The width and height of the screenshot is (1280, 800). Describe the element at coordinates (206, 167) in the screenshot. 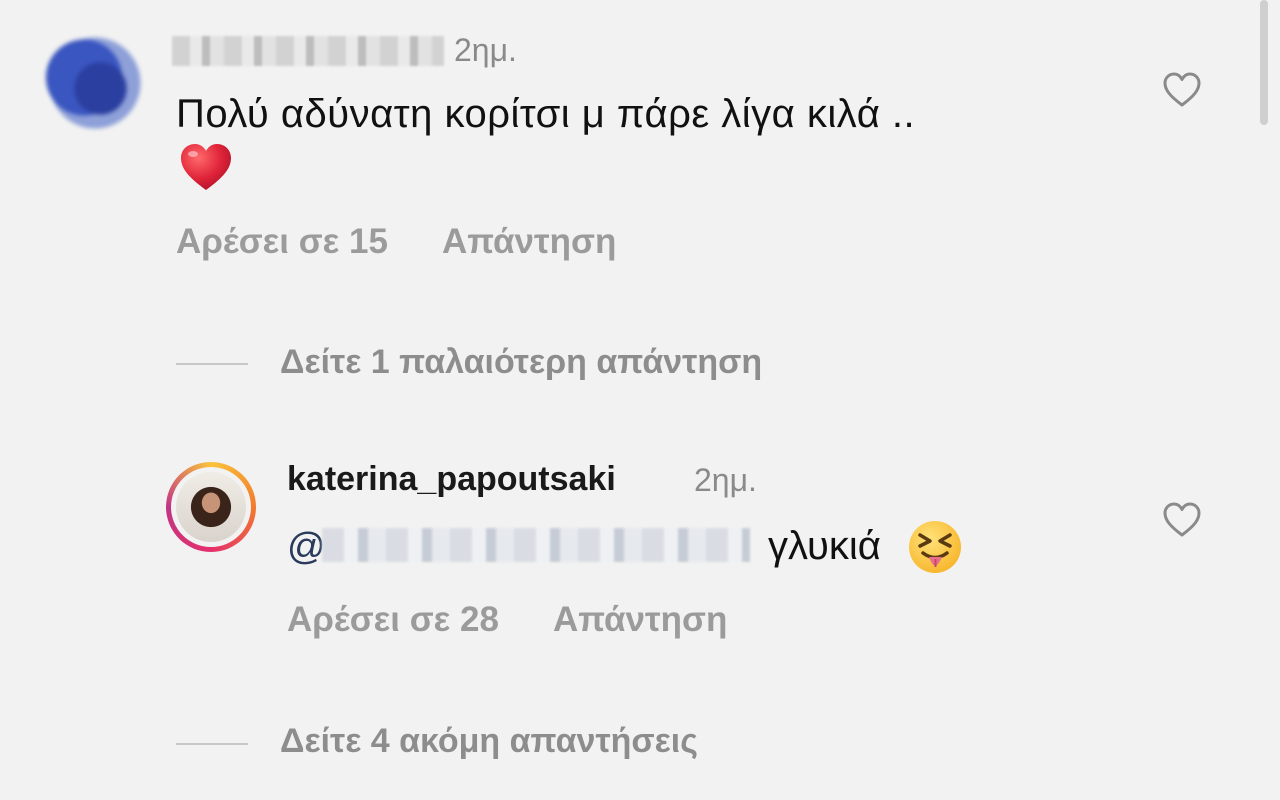

I see `heart-emoji` at that location.